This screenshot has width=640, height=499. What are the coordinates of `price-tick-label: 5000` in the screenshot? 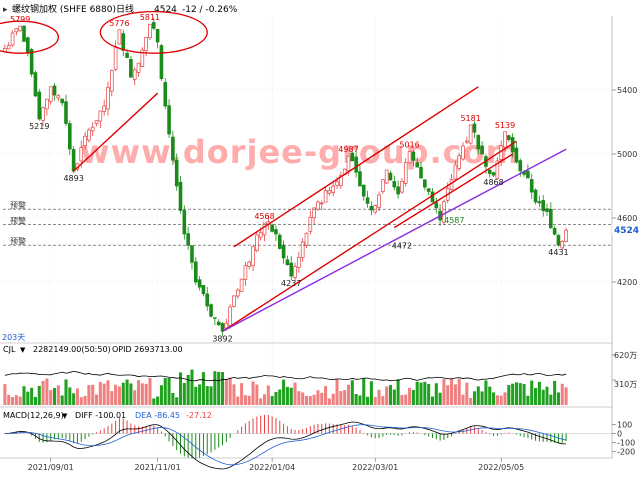 It's located at (627, 154).